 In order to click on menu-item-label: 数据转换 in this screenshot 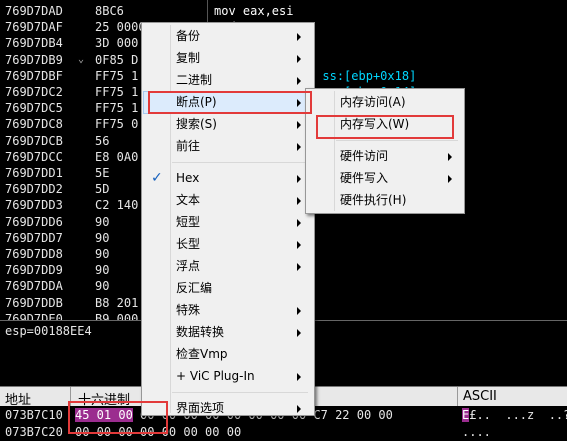, I will do `click(200, 332)`.